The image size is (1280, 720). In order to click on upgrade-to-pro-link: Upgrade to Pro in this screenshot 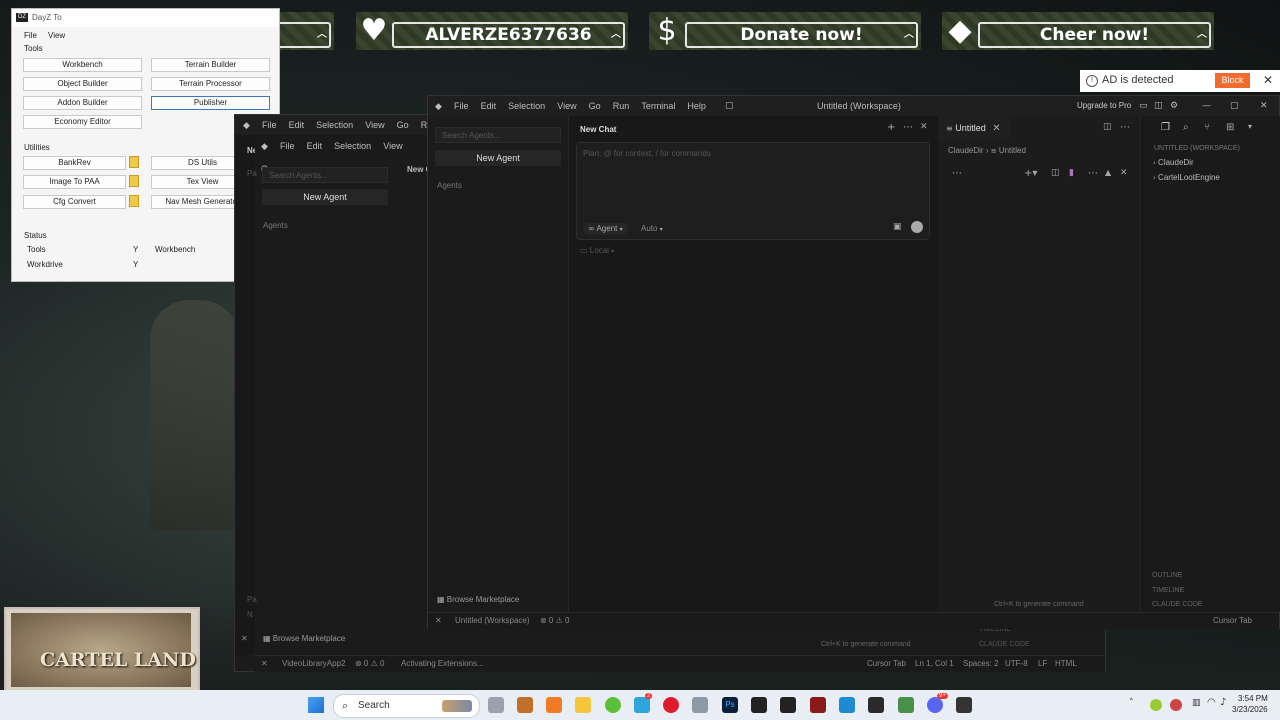, I will do `click(1104, 106)`.